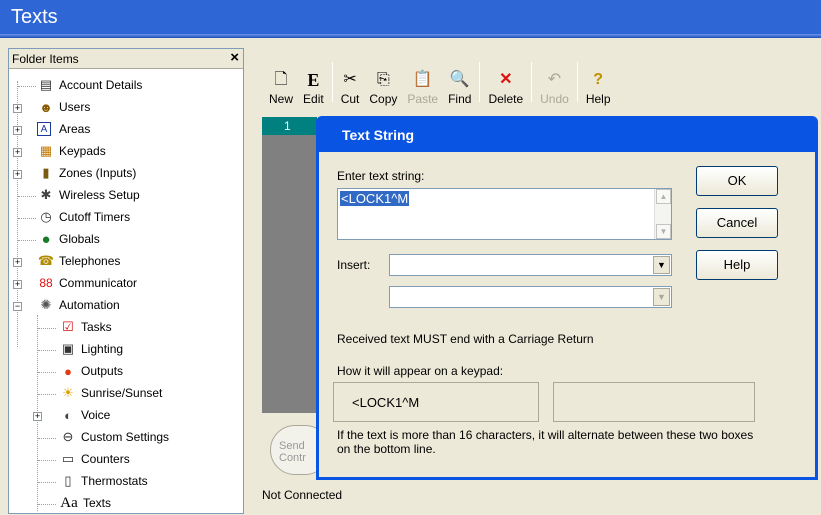  I want to click on undo-icon: ↶, so click(554, 79).